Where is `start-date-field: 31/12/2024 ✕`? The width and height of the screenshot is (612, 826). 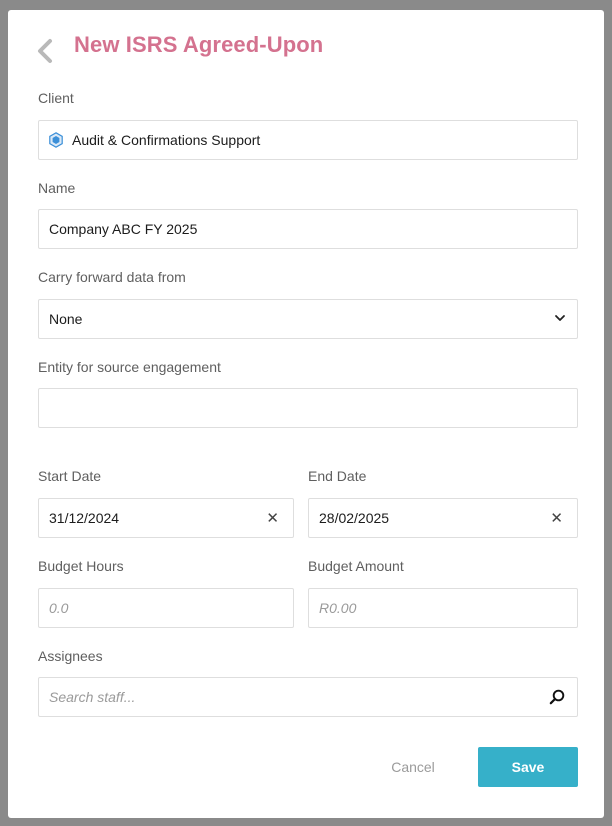 start-date-field: 31/12/2024 ✕ is located at coordinates (166, 518).